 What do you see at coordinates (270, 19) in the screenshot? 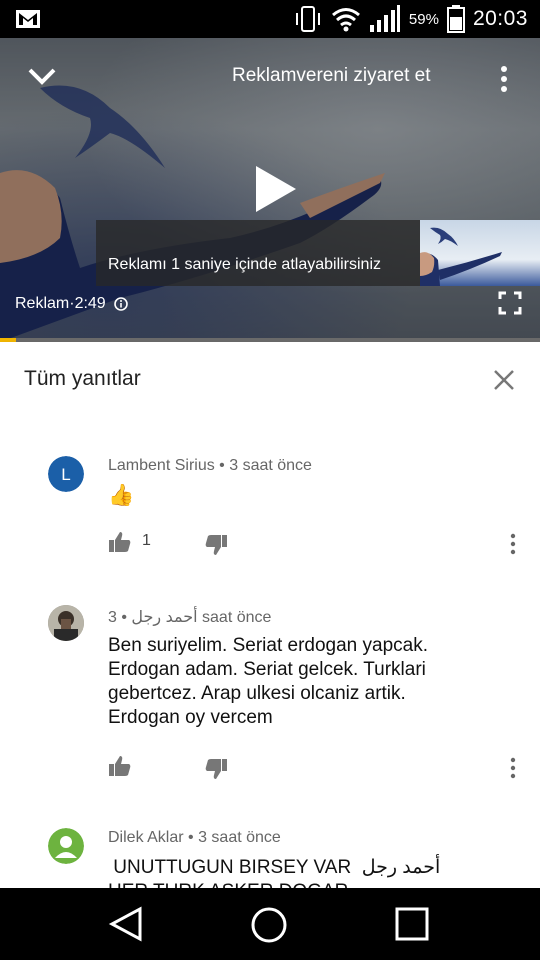
I see `status-bar: 59% 20:03` at bounding box center [270, 19].